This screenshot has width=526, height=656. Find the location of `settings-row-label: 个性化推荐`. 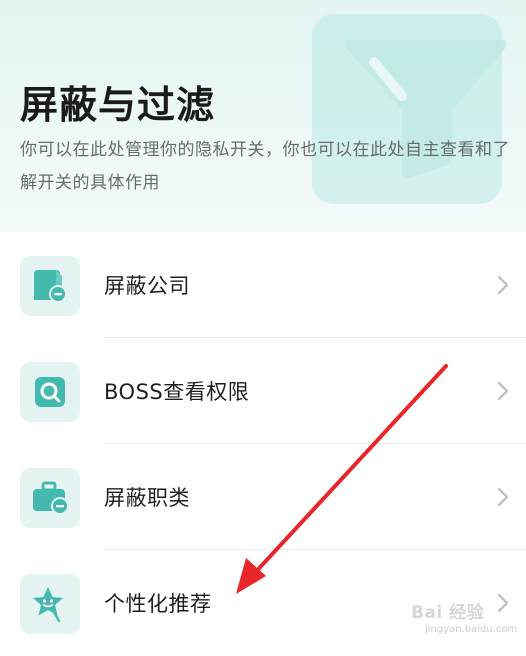

settings-row-label: 个性化推荐 is located at coordinates (158, 604).